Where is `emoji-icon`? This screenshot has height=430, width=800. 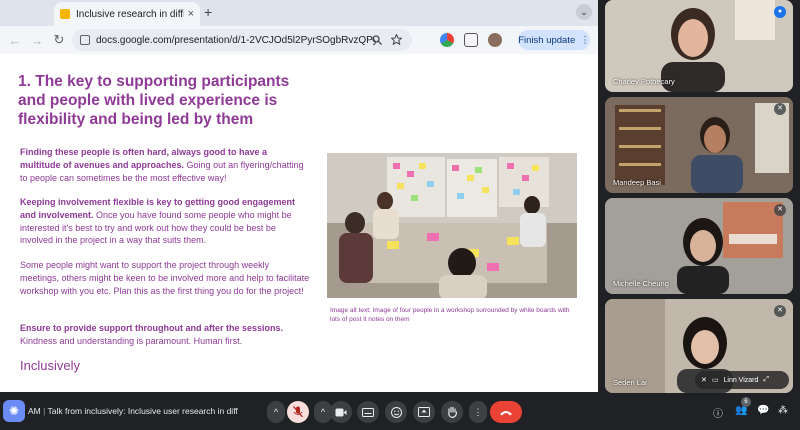
emoji-icon is located at coordinates (396, 412).